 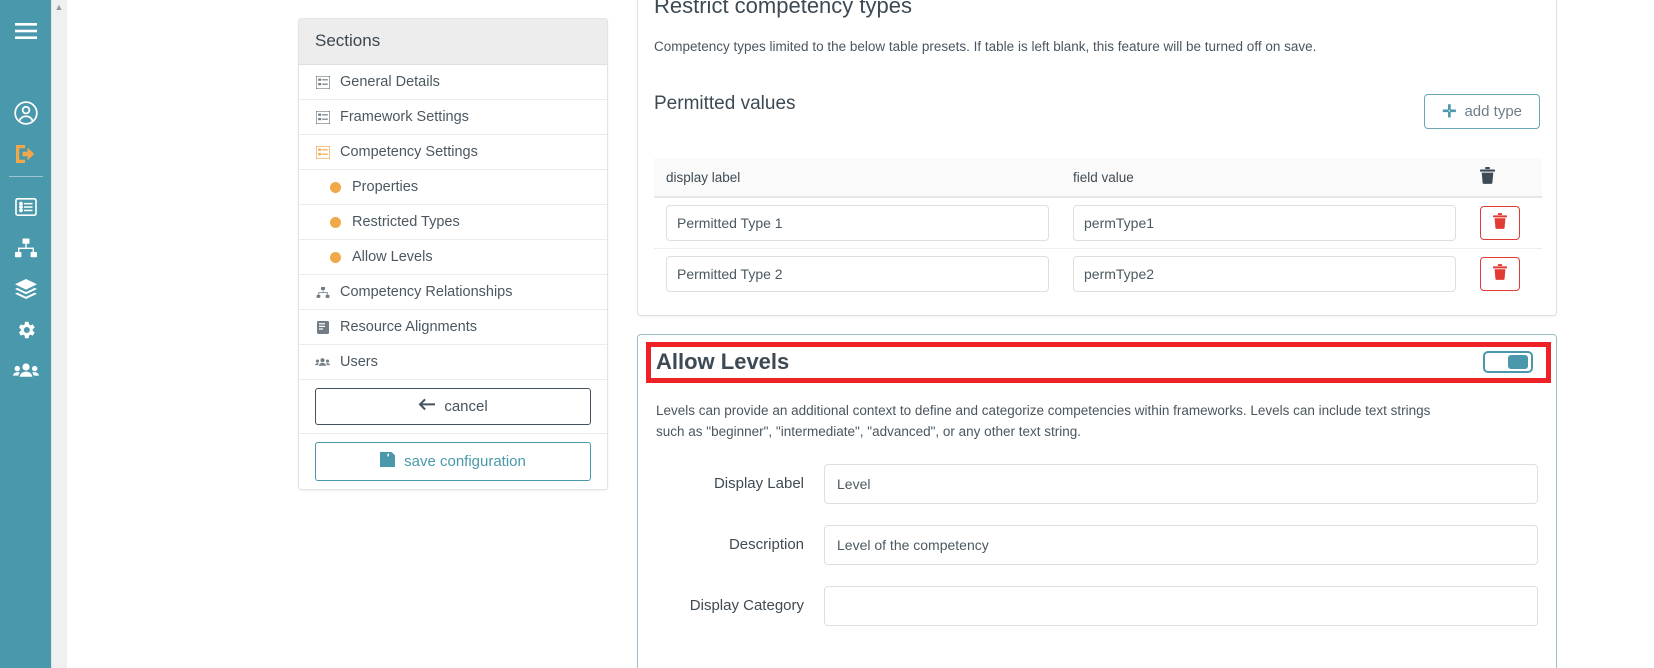 What do you see at coordinates (766, 545) in the screenshot?
I see `description-label: Description` at bounding box center [766, 545].